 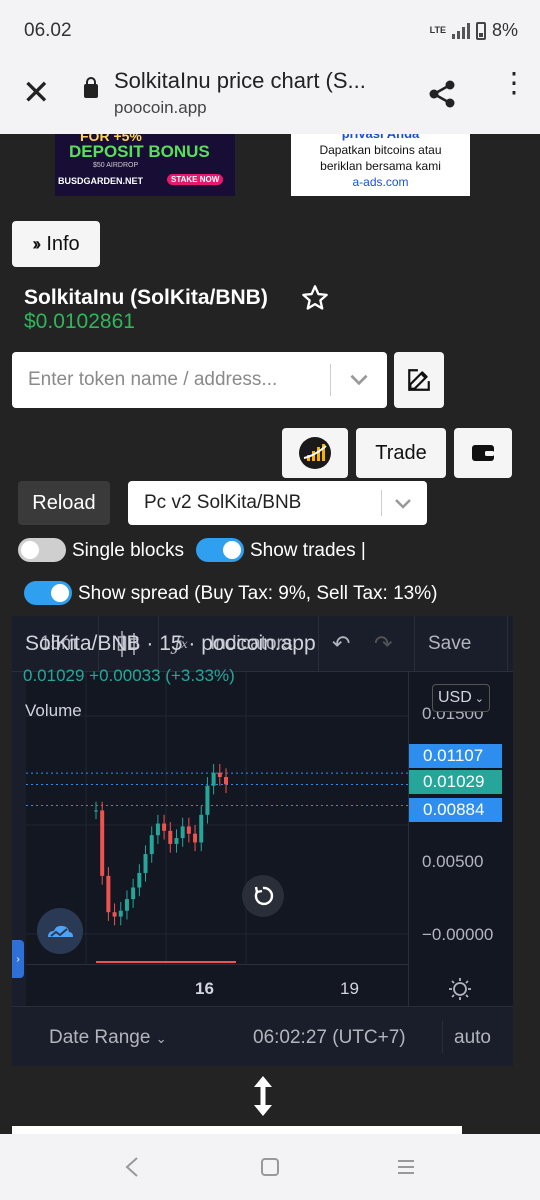 I want to click on chart-resize-handle, so click(x=262, y=1096).